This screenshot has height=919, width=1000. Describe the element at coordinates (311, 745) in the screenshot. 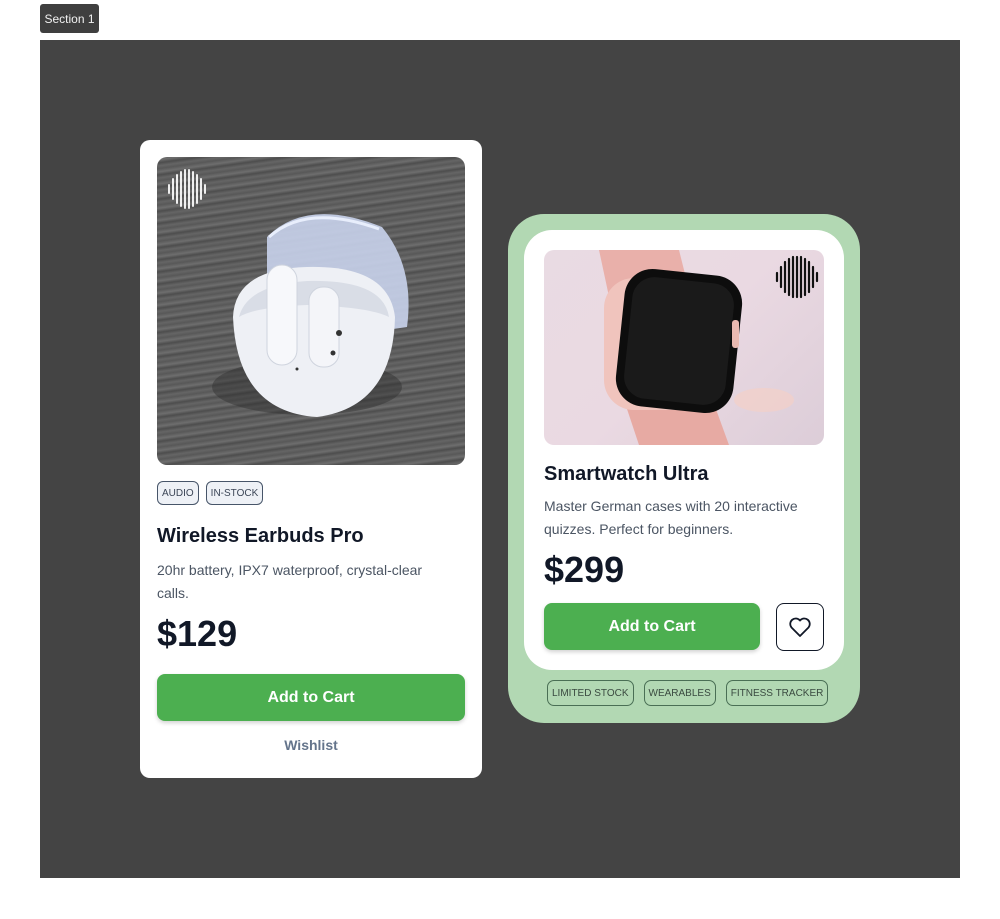

I see `wishlist-link: Wishlist` at that location.